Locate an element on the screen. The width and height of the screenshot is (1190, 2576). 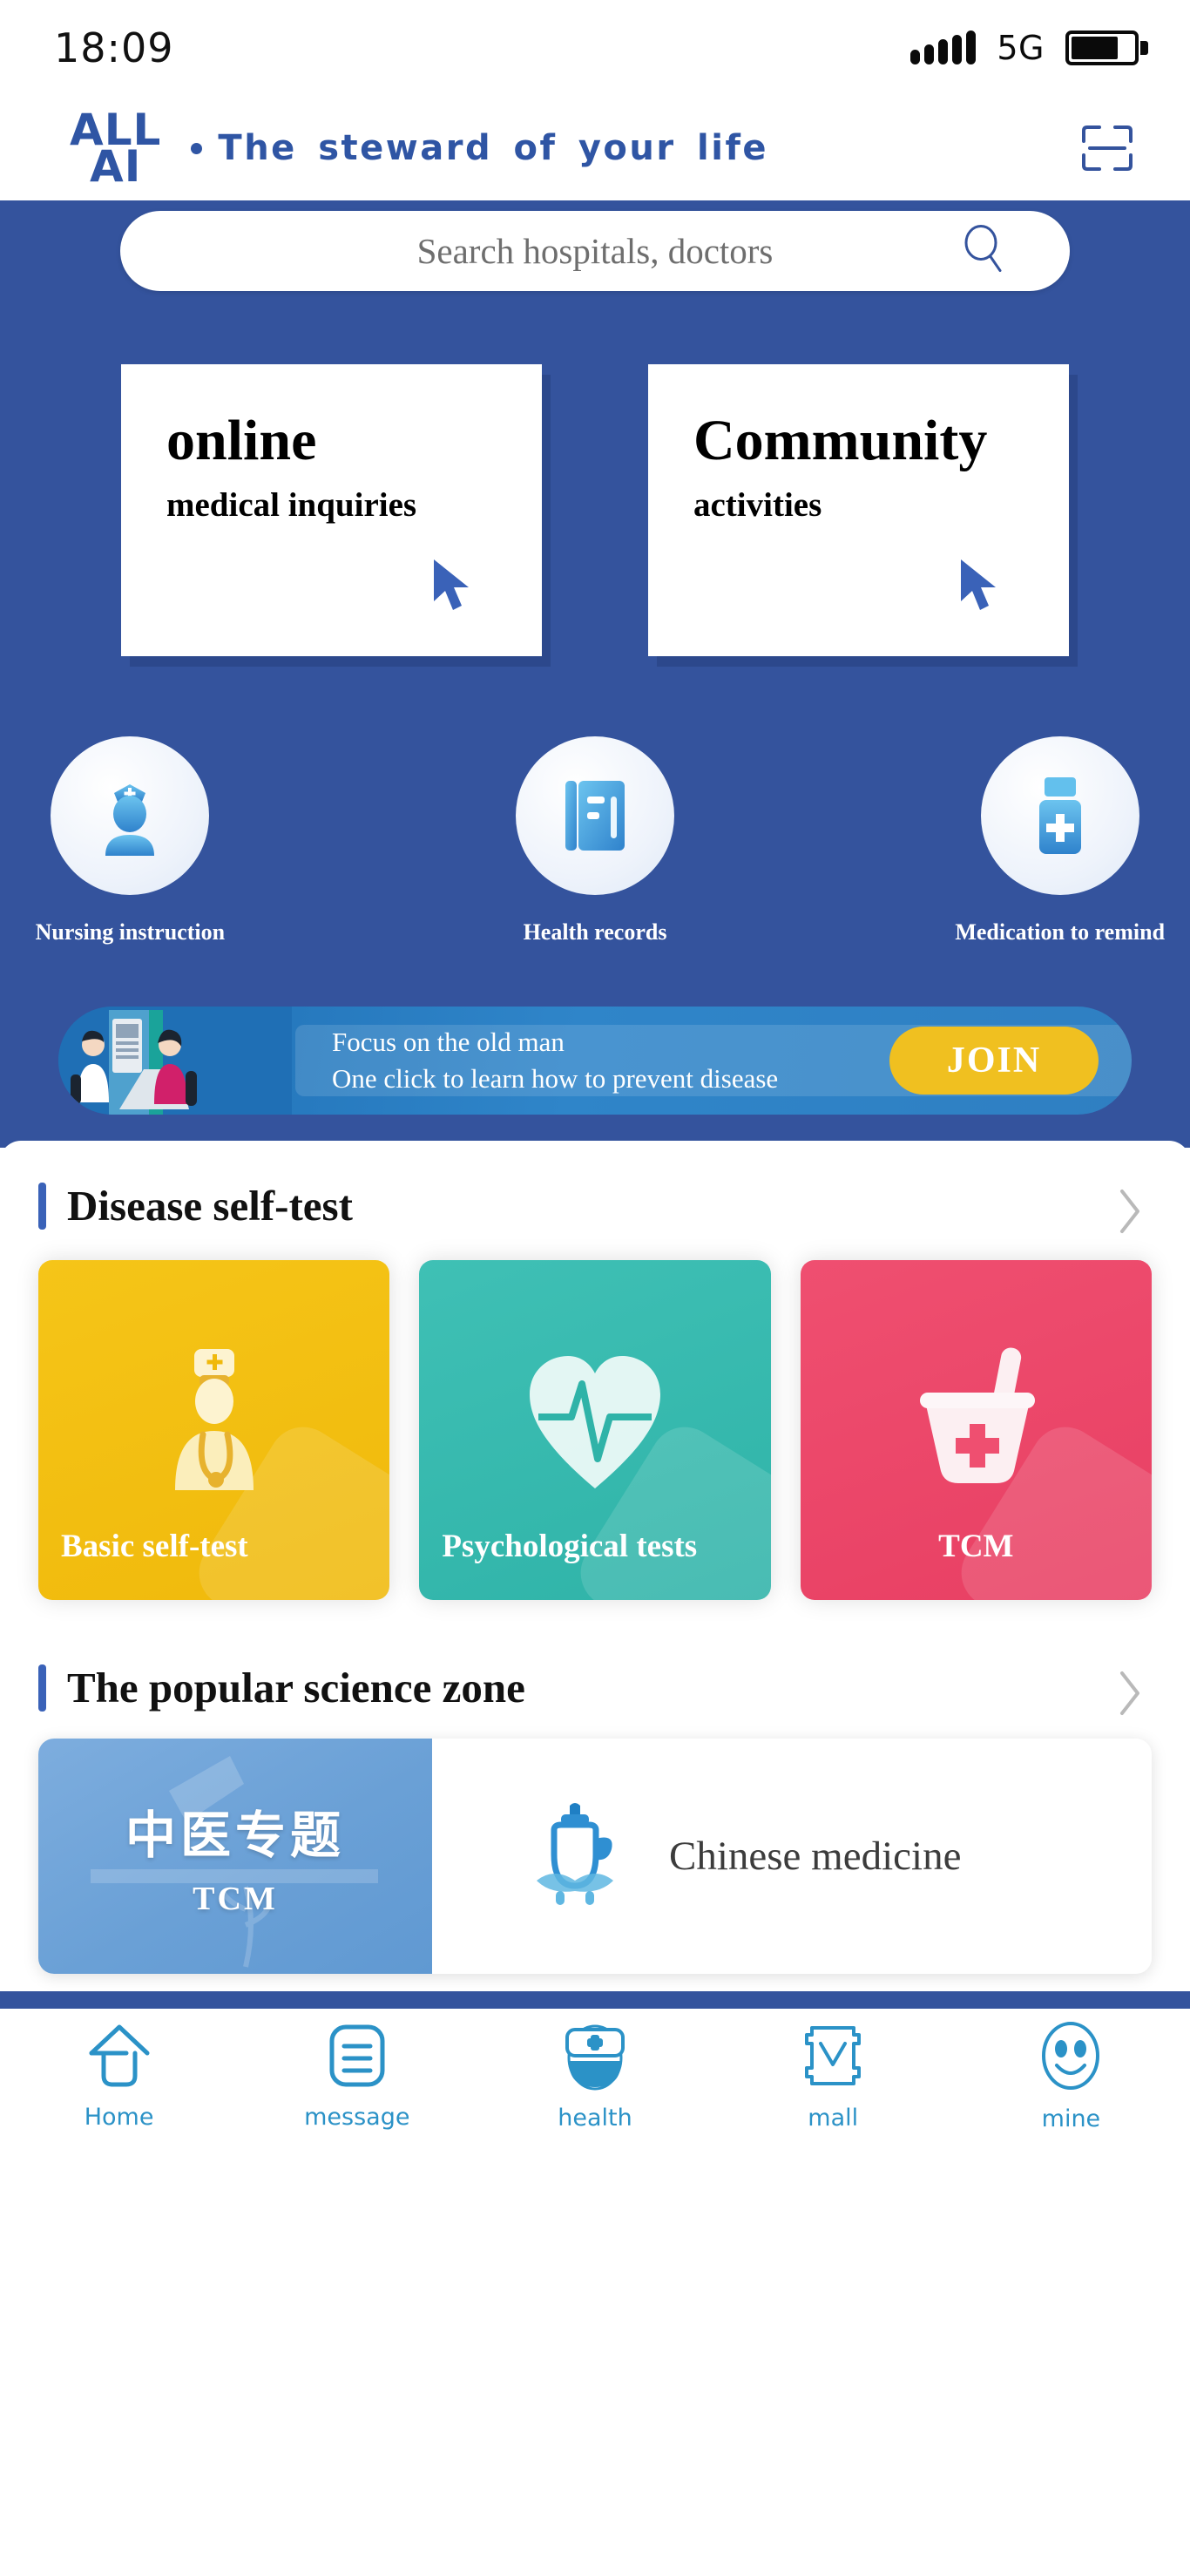
tcm-badge-panel: 中医专题 TCM is located at coordinates (235, 1857).